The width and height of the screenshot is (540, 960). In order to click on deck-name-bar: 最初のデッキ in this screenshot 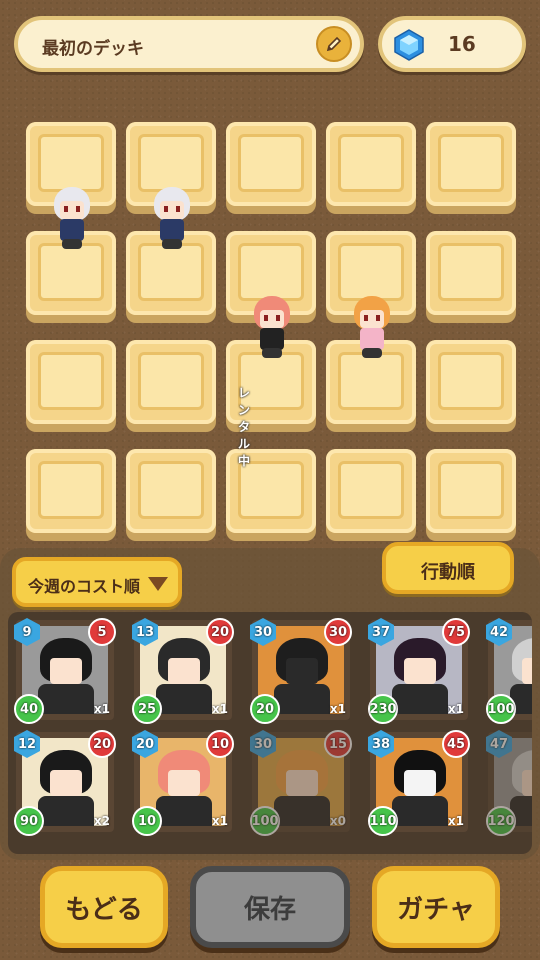, I will do `click(189, 44)`.